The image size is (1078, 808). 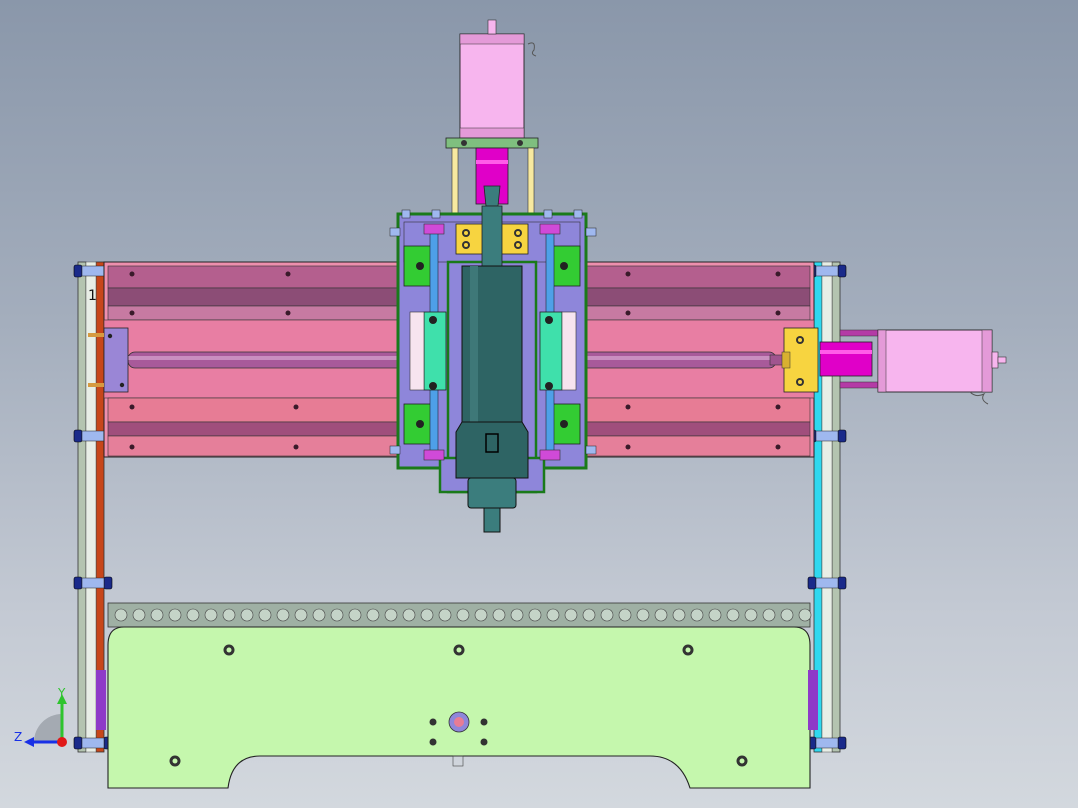 I want to click on right-lower-accent, so click(x=813, y=700).